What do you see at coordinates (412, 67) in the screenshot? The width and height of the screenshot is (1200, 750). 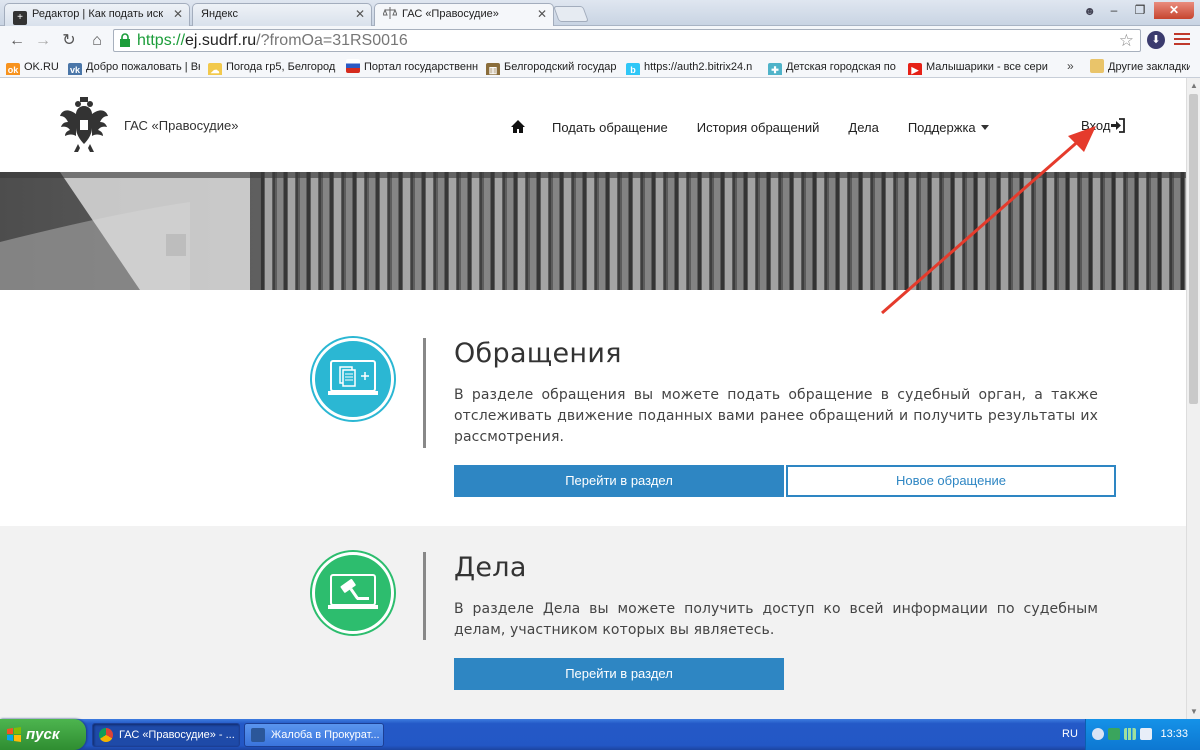 I see `bookmark-gosuslugi: Портал государственн` at bounding box center [412, 67].